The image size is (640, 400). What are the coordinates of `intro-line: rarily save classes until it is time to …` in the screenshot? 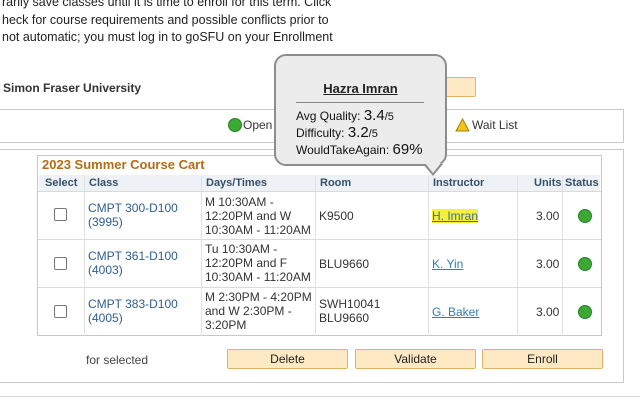 It's located at (167, 4).